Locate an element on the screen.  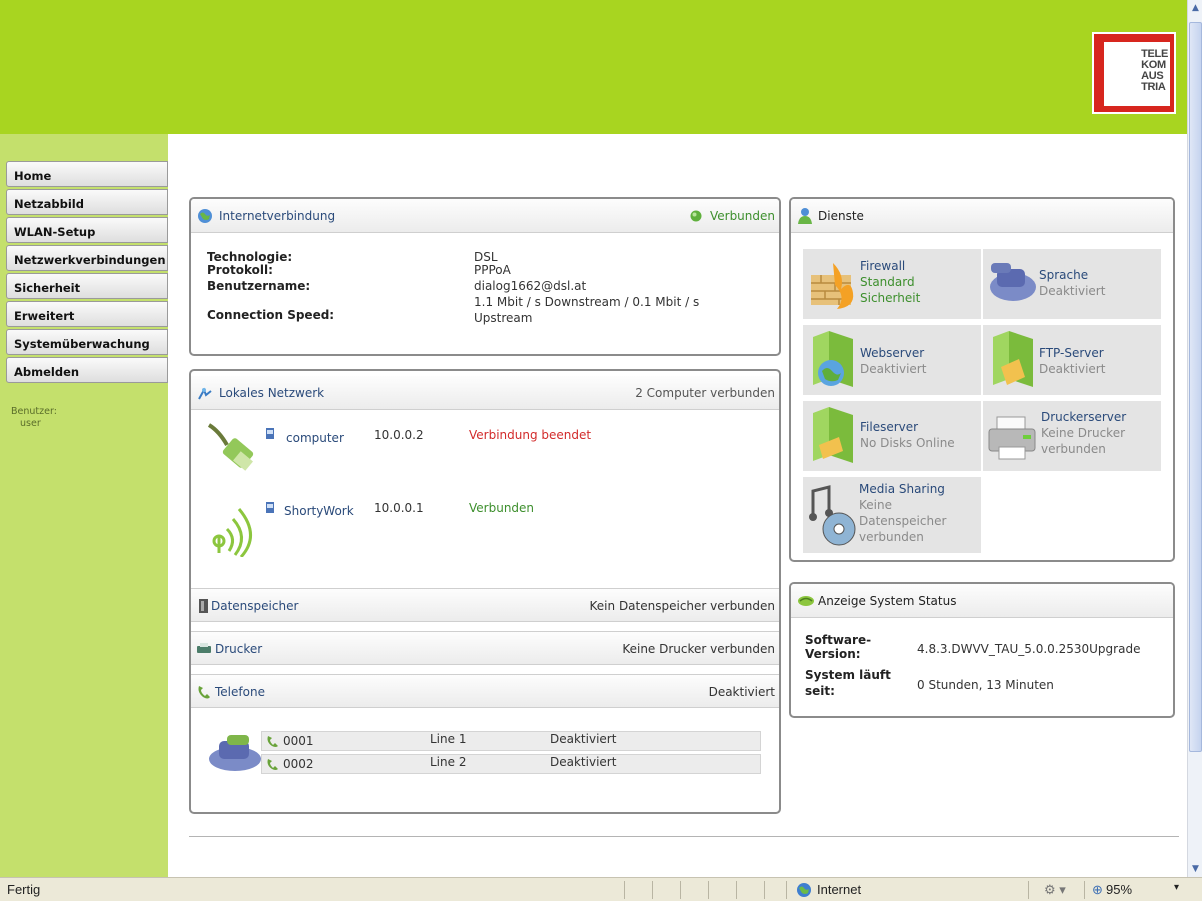
fileserver-icon is located at coordinates (833, 435).